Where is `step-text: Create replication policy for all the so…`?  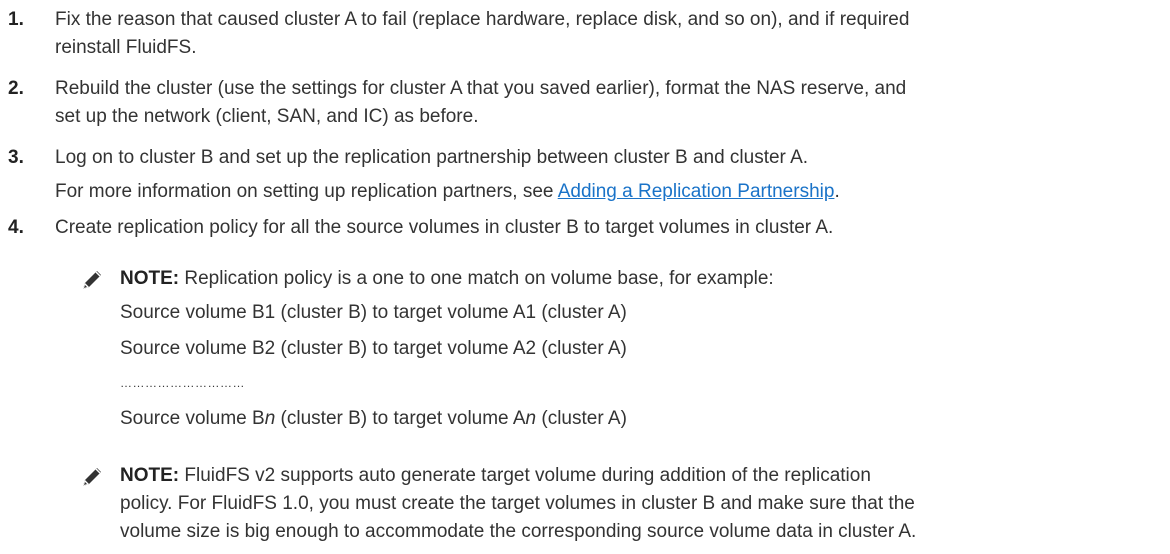
step-text: Create replication policy for all the so… is located at coordinates (610, 228).